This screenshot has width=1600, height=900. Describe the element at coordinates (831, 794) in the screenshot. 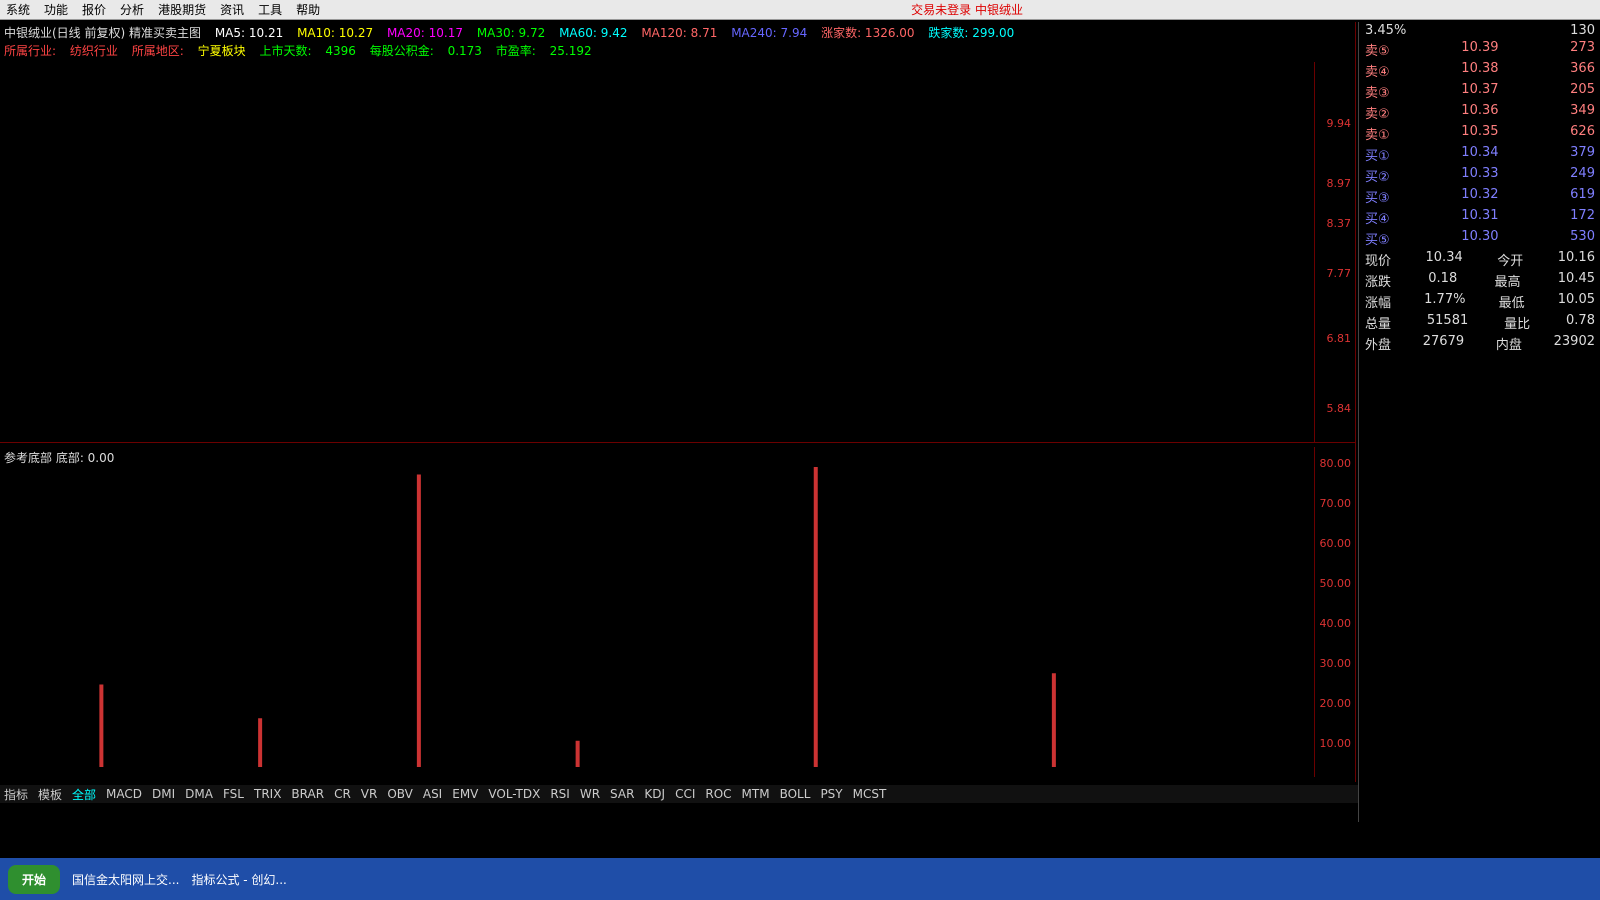

I see `tab-psy: PSY` at that location.